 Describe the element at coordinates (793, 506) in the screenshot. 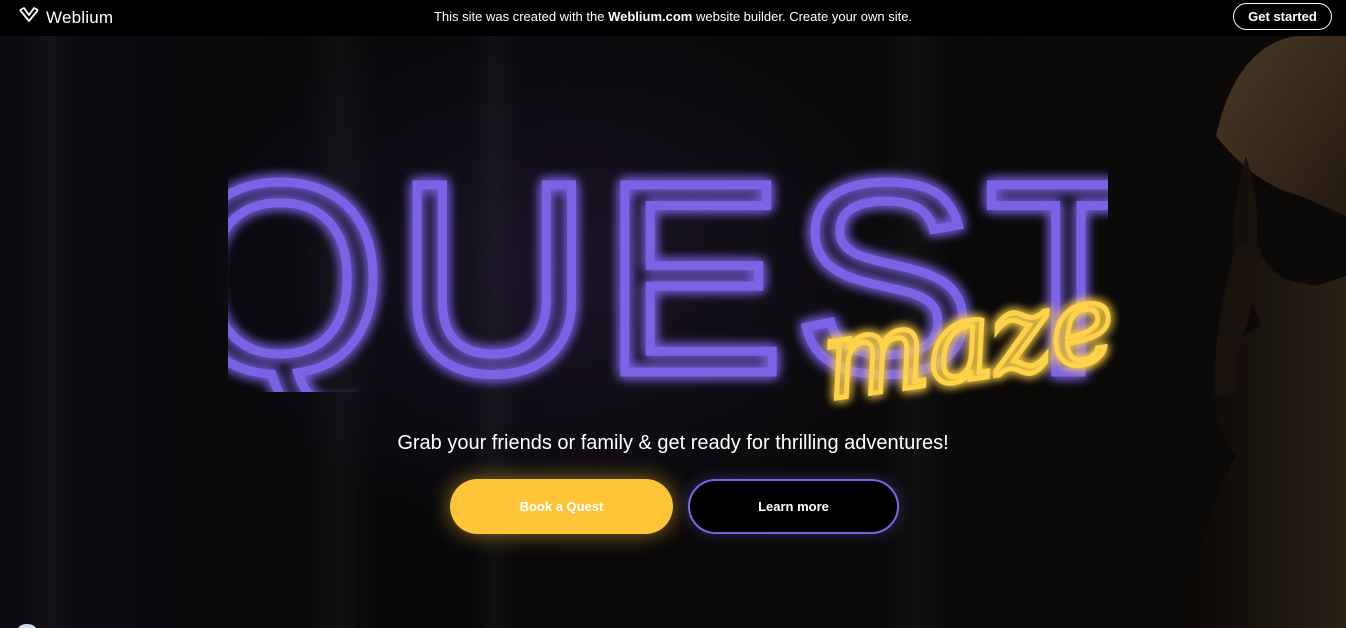

I see `learn-more-button: Learn more` at that location.